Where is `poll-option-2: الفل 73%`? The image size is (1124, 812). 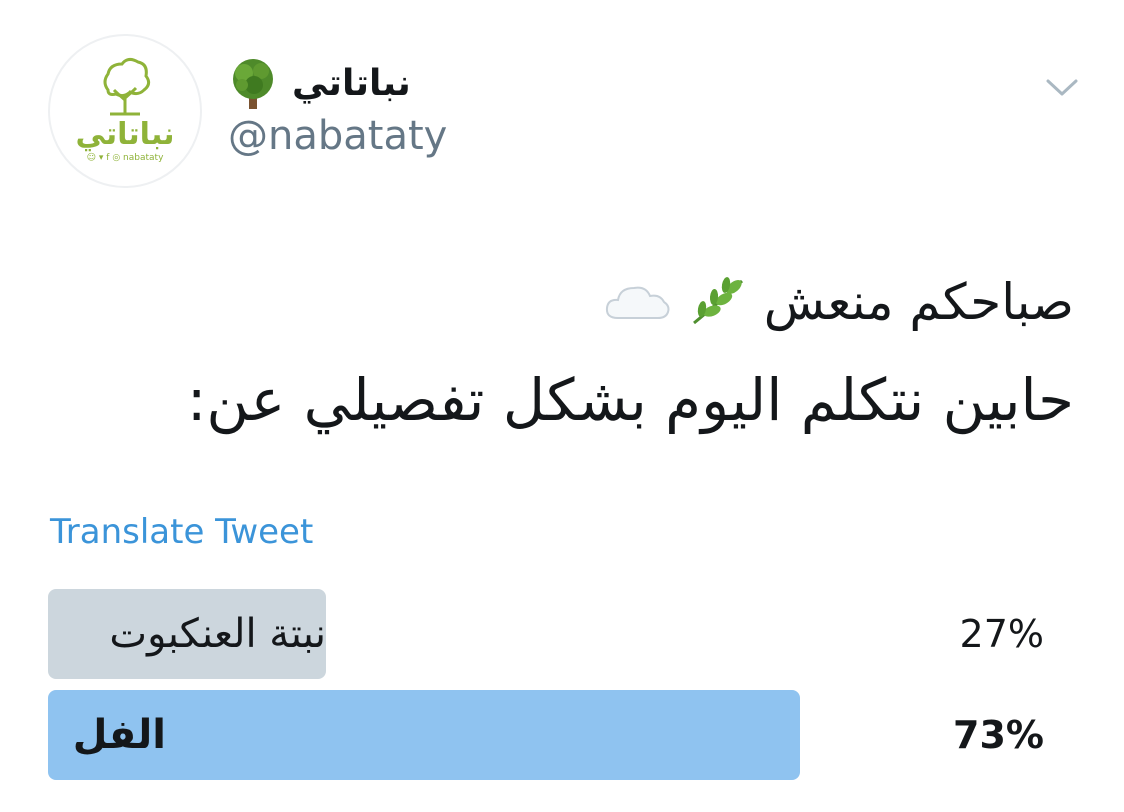
poll-option-2: الفل 73% is located at coordinates (546, 735).